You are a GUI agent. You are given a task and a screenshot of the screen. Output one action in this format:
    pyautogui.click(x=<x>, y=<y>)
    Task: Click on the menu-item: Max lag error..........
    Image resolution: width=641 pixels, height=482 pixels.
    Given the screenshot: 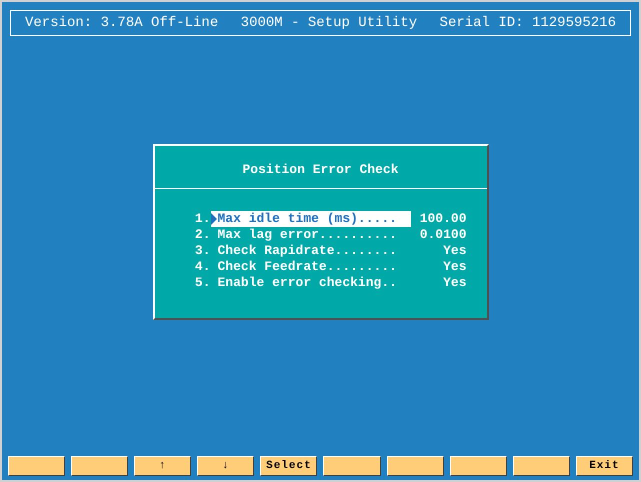 What is the action you would take?
    pyautogui.click(x=310, y=235)
    